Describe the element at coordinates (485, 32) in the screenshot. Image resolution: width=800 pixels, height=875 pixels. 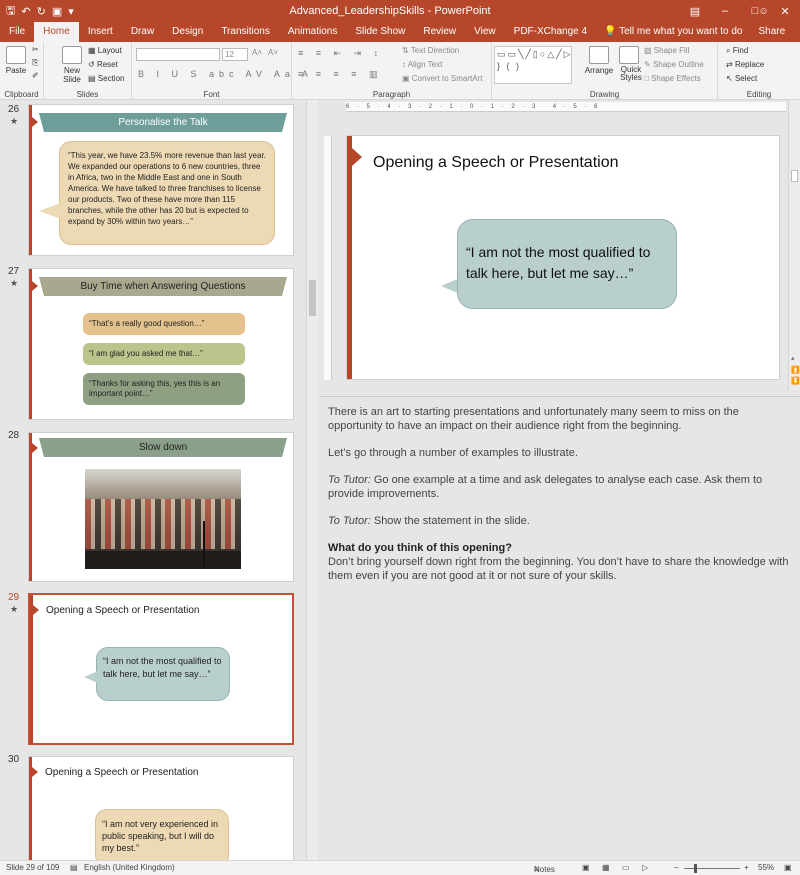
I see `tab-view: View` at that location.